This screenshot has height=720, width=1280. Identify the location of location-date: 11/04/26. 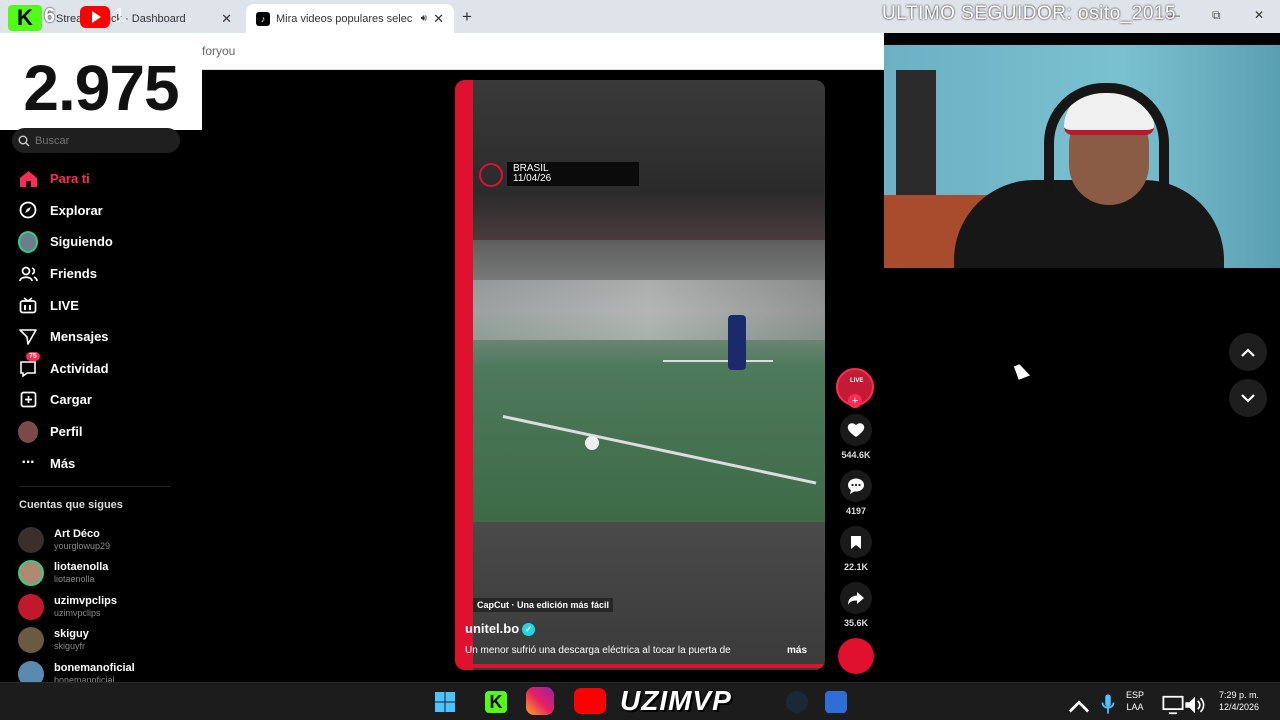
(532, 178).